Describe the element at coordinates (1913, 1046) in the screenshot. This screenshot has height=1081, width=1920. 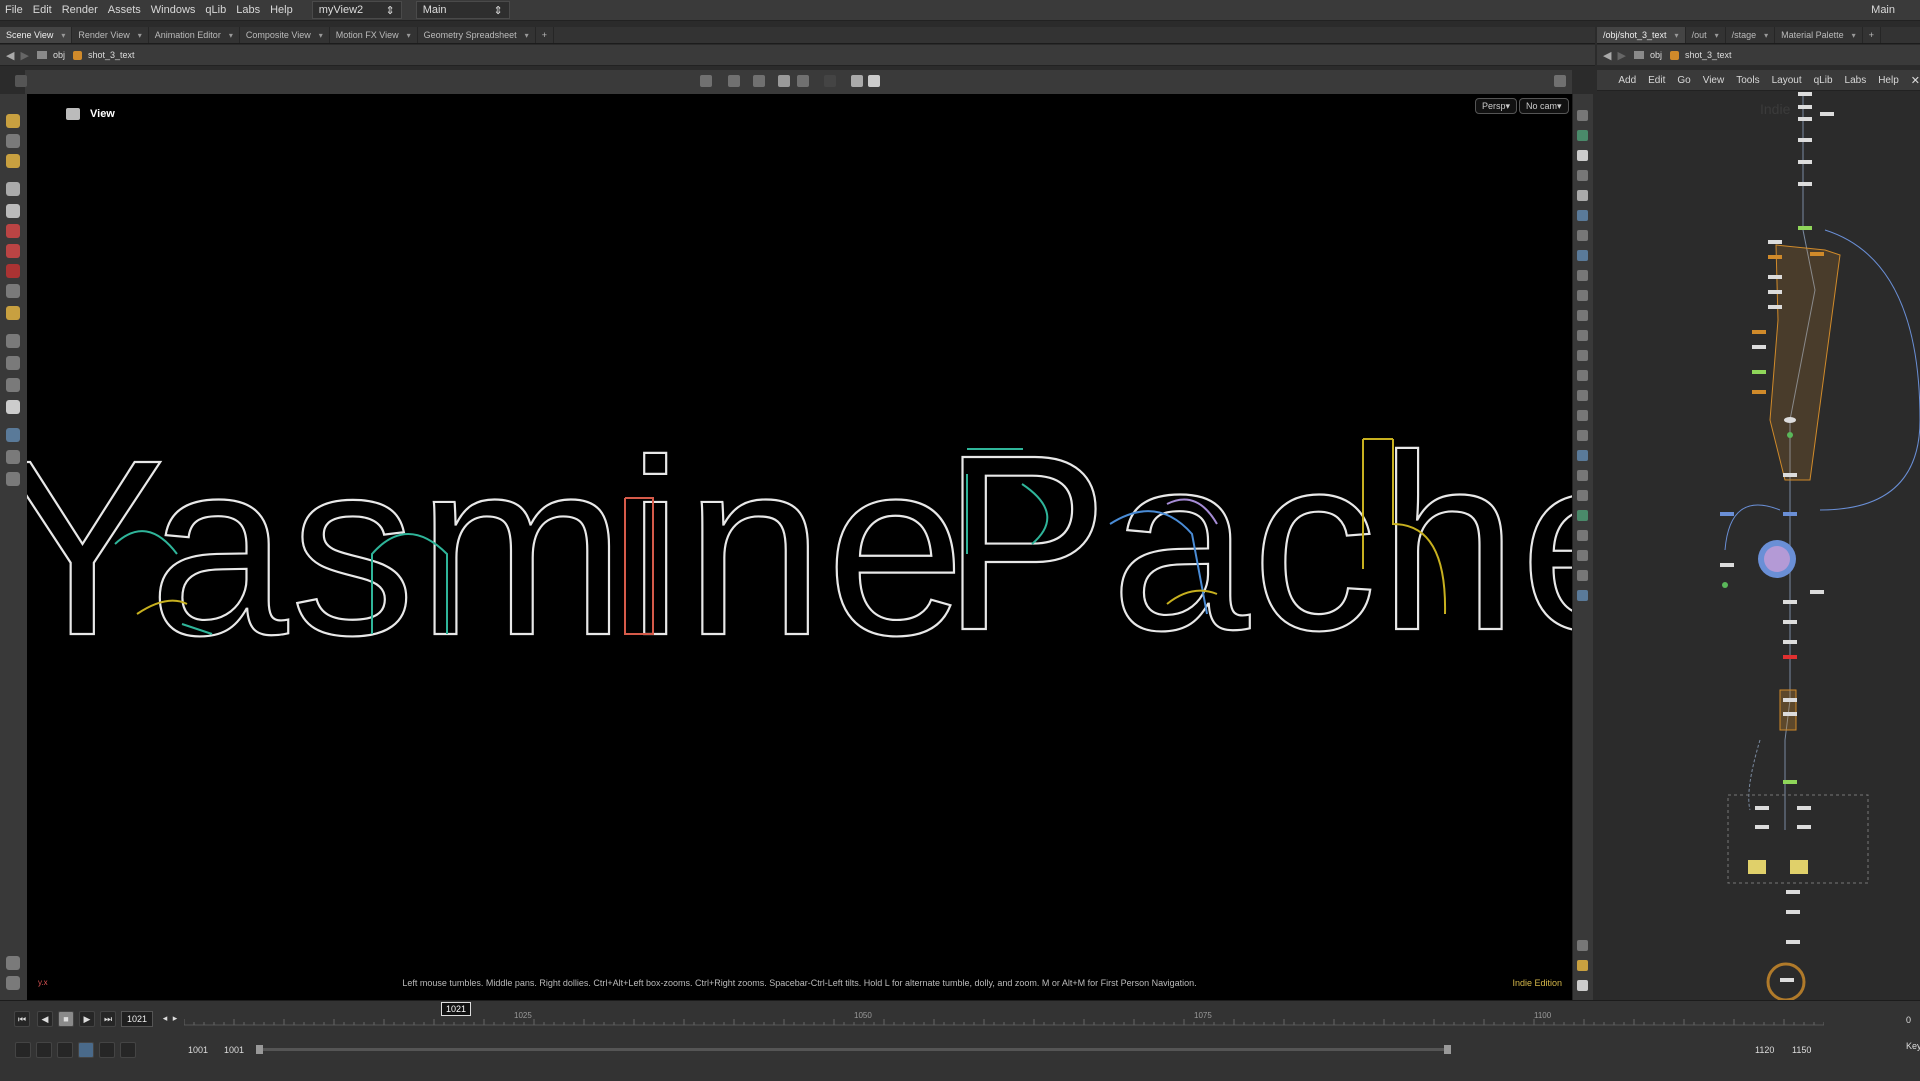
I see `key-button: Key` at that location.